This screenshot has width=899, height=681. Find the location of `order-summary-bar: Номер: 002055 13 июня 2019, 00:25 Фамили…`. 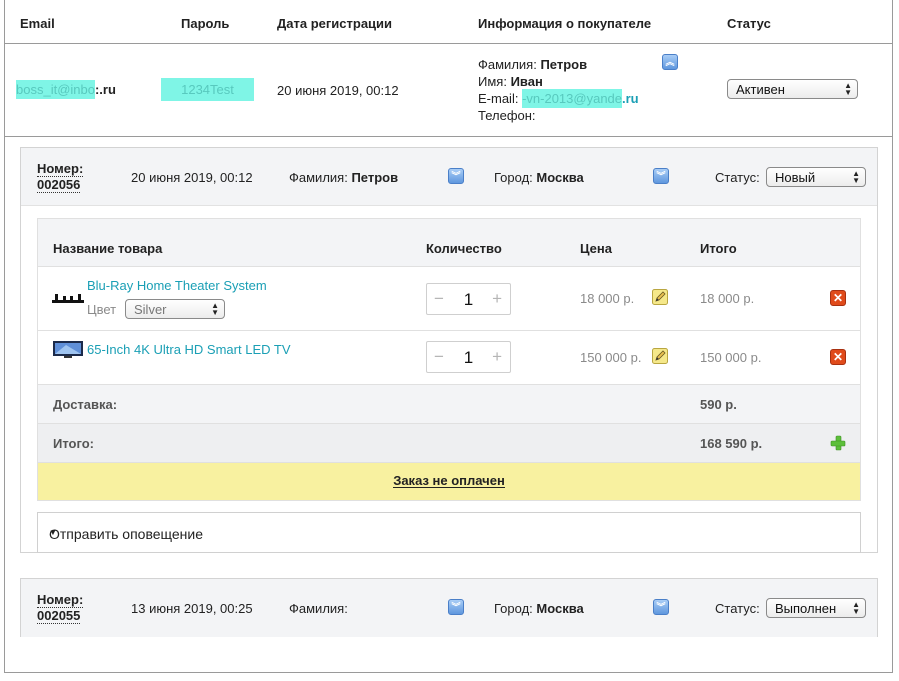

order-summary-bar: Номер: 002055 13 июня 2019, 00:25 Фамили… is located at coordinates (449, 608).